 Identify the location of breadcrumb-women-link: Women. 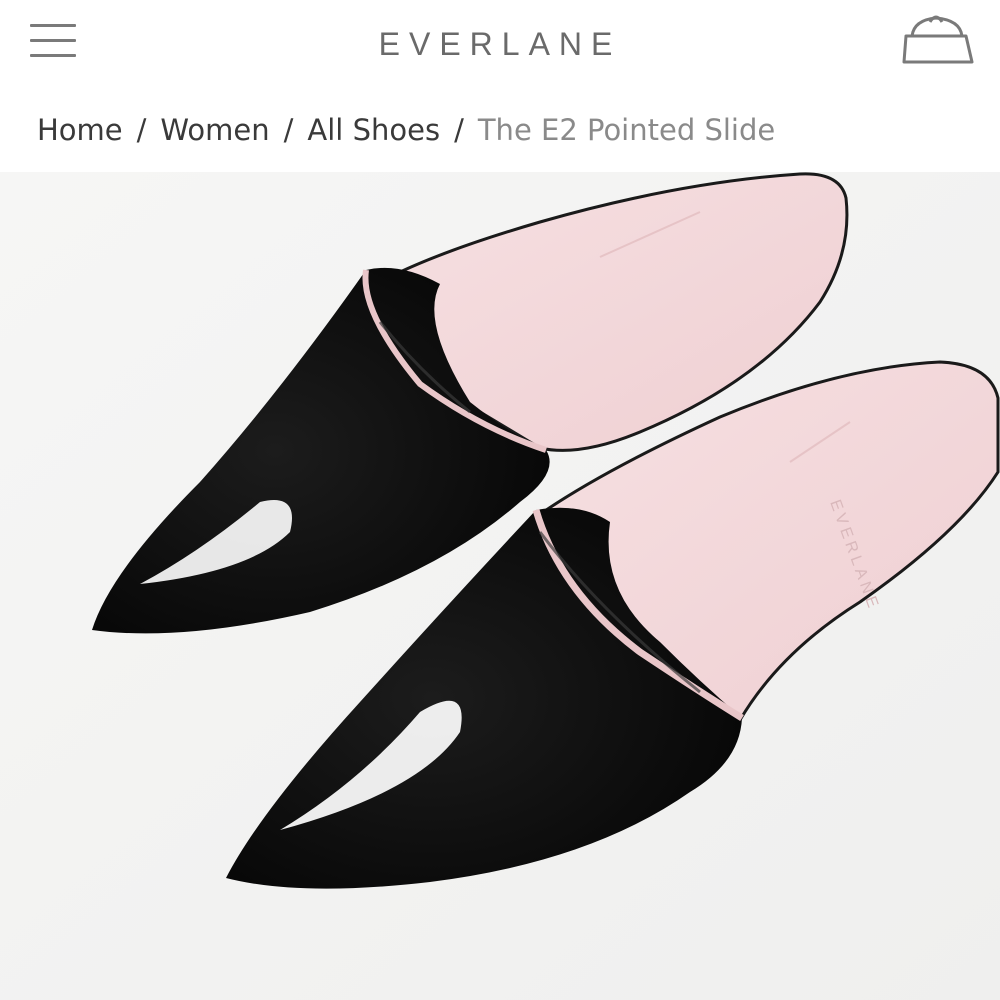
(214, 130).